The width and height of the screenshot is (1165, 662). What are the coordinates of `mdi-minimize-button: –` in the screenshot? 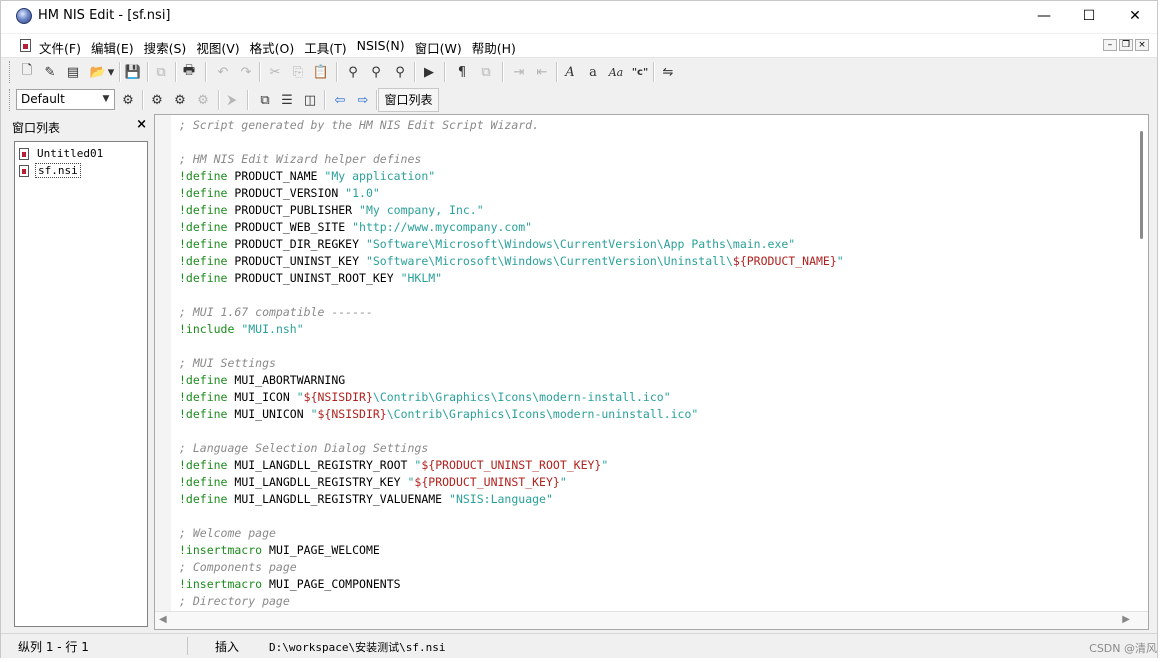 It's located at (1110, 45).